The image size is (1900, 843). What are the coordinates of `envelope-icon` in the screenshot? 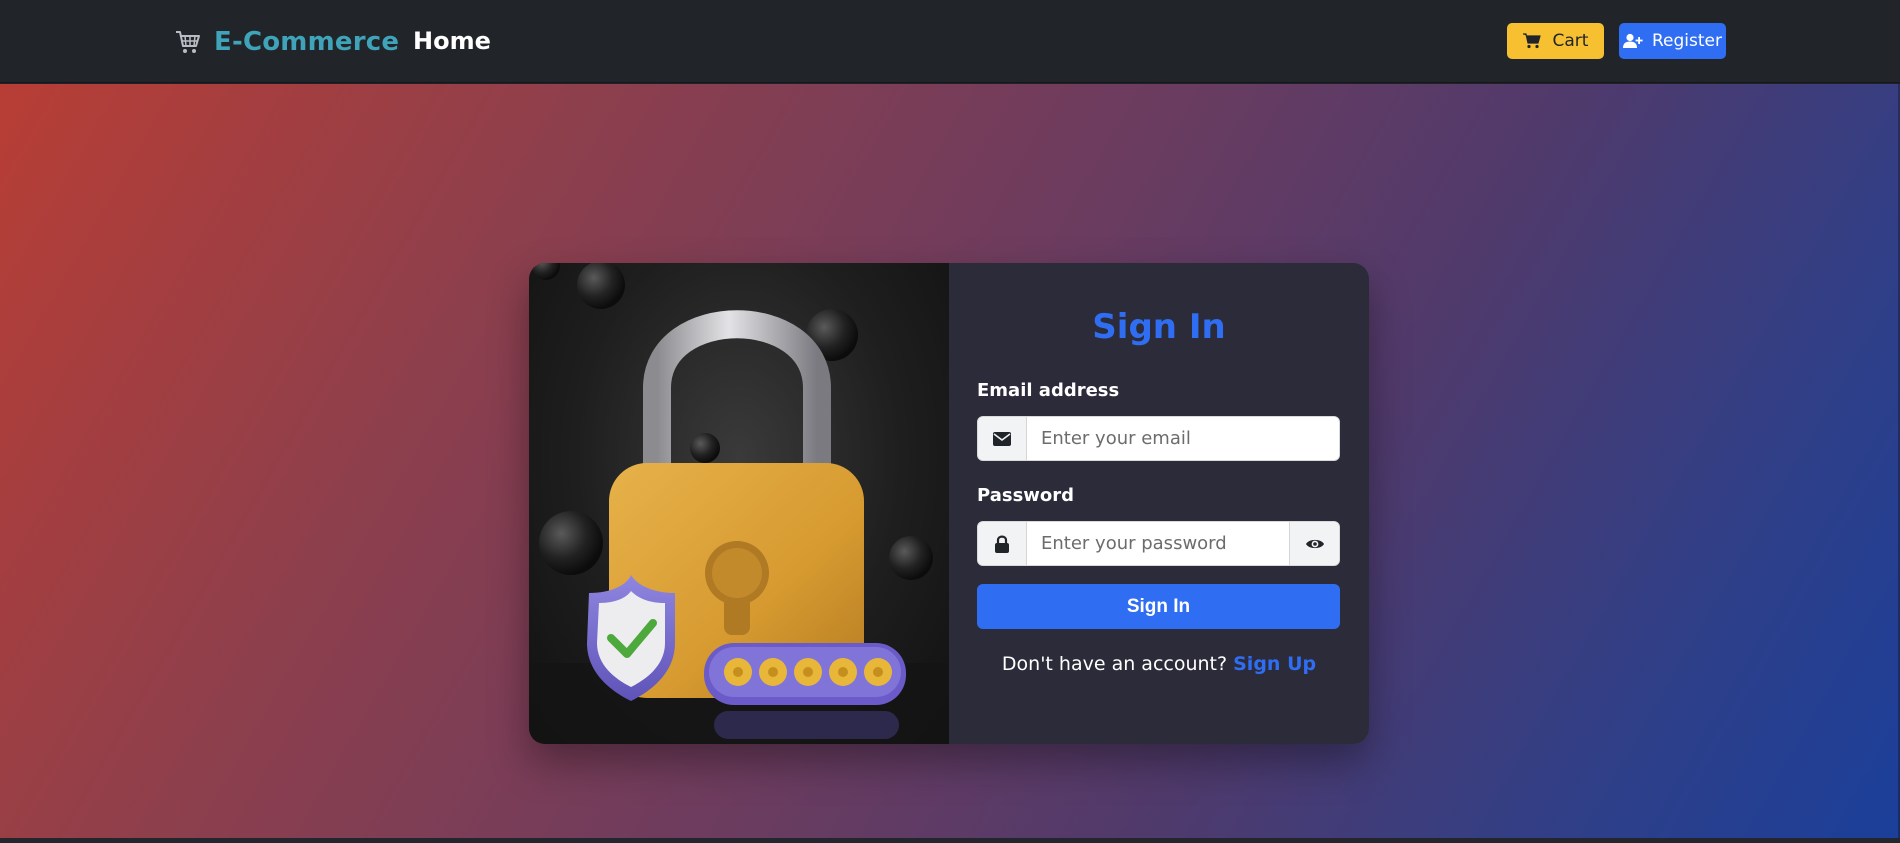 It's located at (1002, 438).